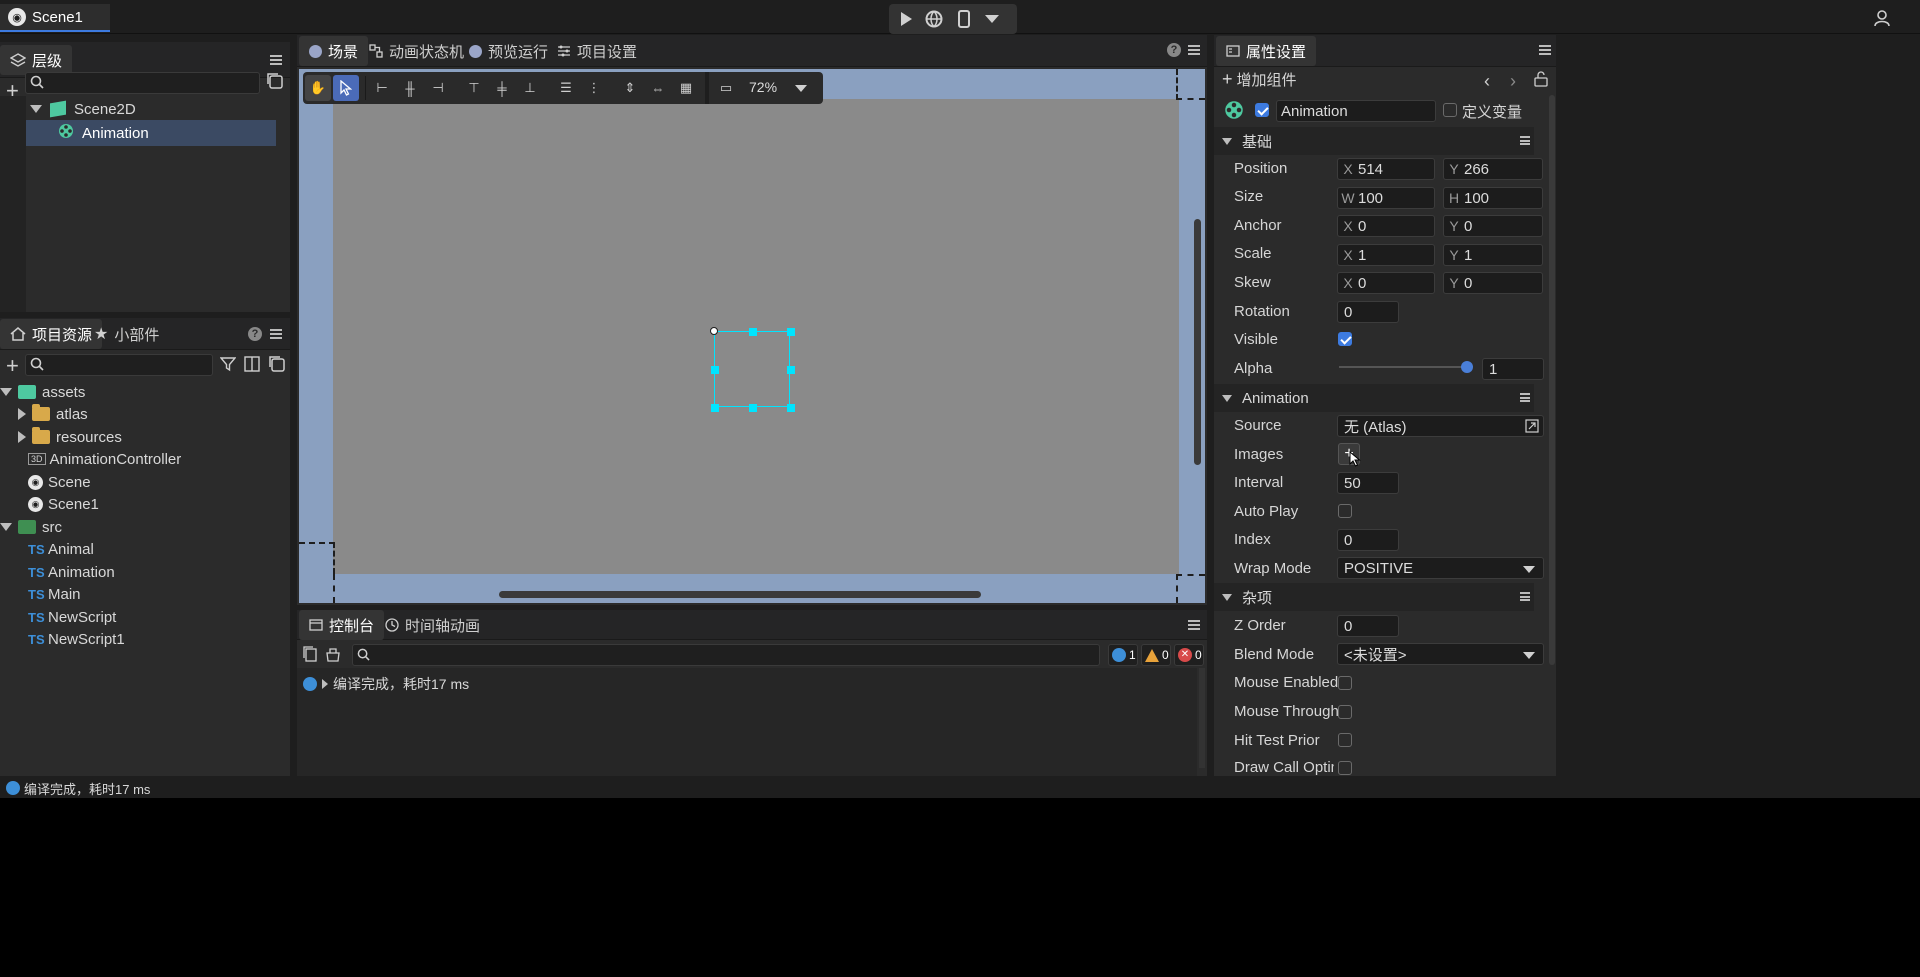 This screenshot has width=1920, height=977. Describe the element at coordinates (1882, 18) in the screenshot. I see `user-icon` at that location.